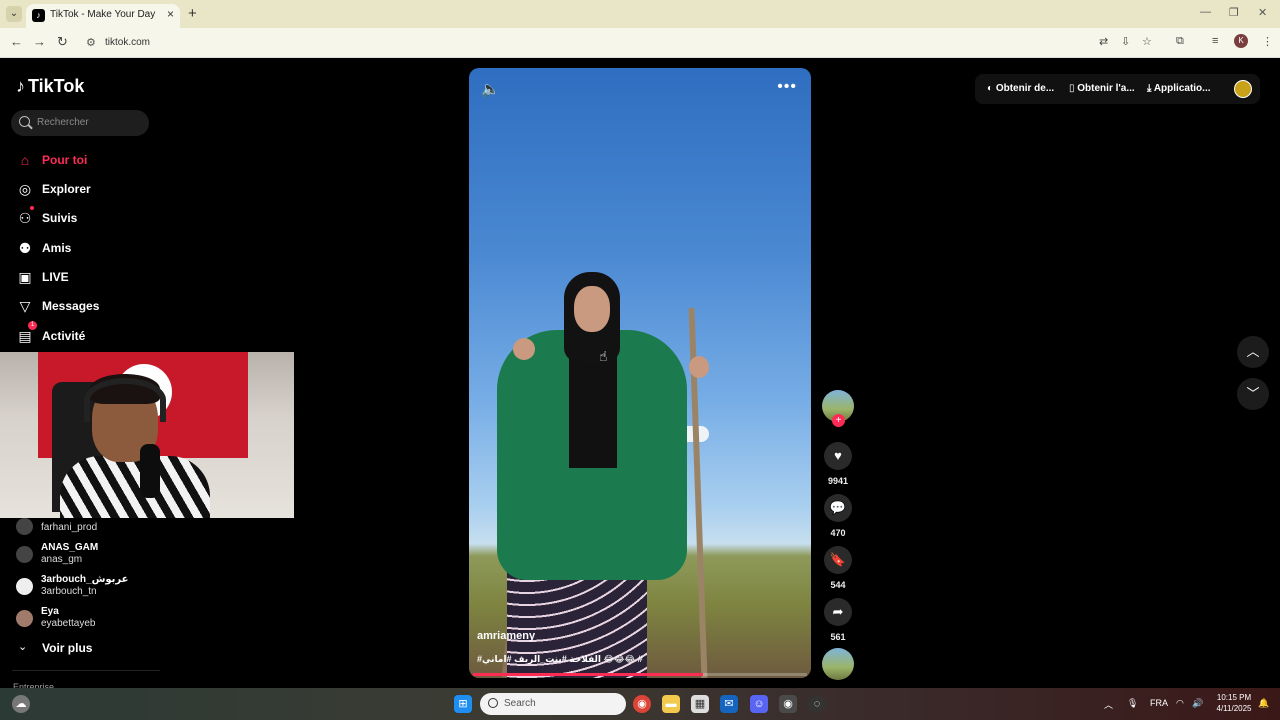  Describe the element at coordinates (50, 86) in the screenshot. I see `tiktok-logo: ♪ TikTok` at that location.